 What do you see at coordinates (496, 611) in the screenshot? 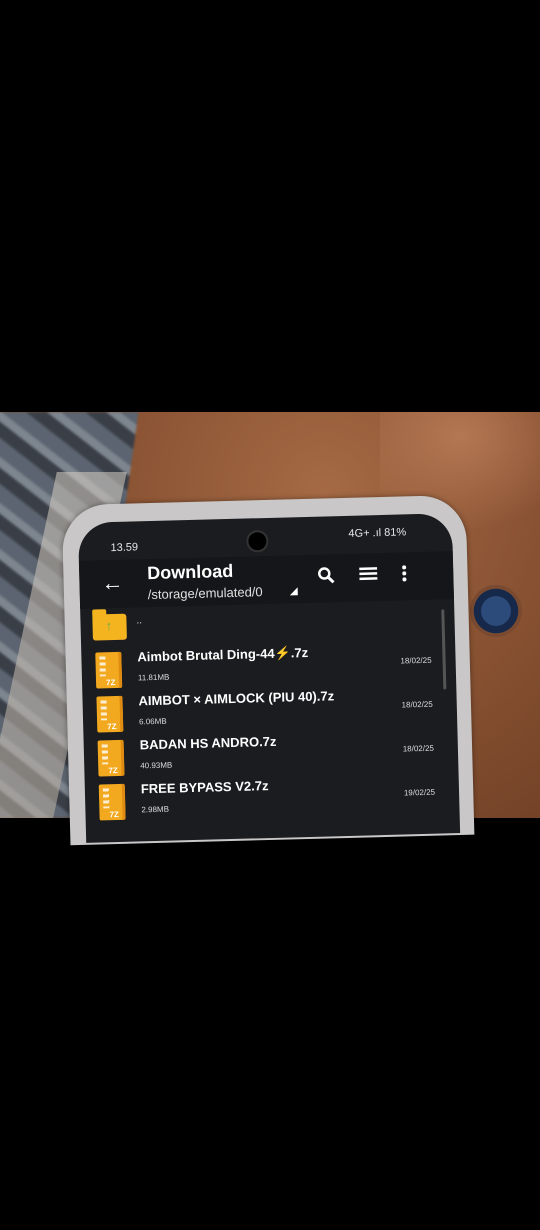
I see `round-object` at bounding box center [496, 611].